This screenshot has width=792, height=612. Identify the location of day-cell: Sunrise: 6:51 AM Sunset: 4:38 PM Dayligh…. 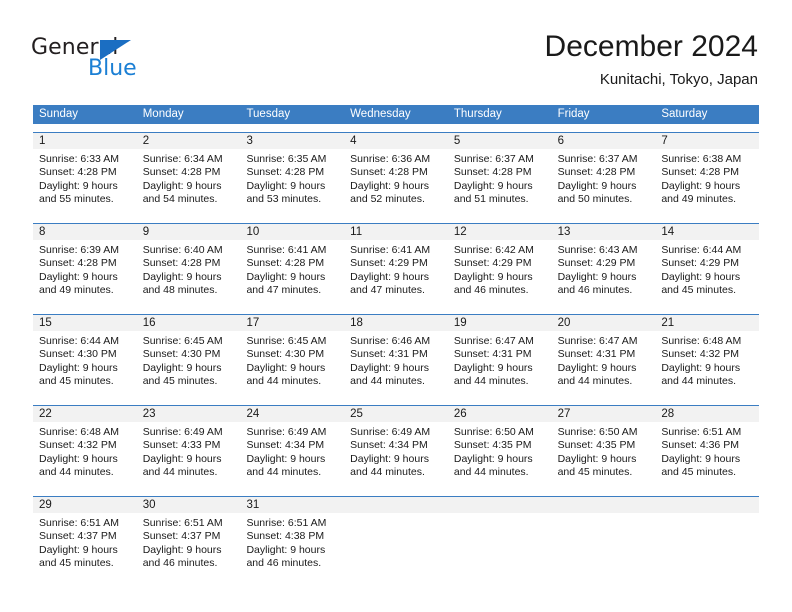
(292, 546).